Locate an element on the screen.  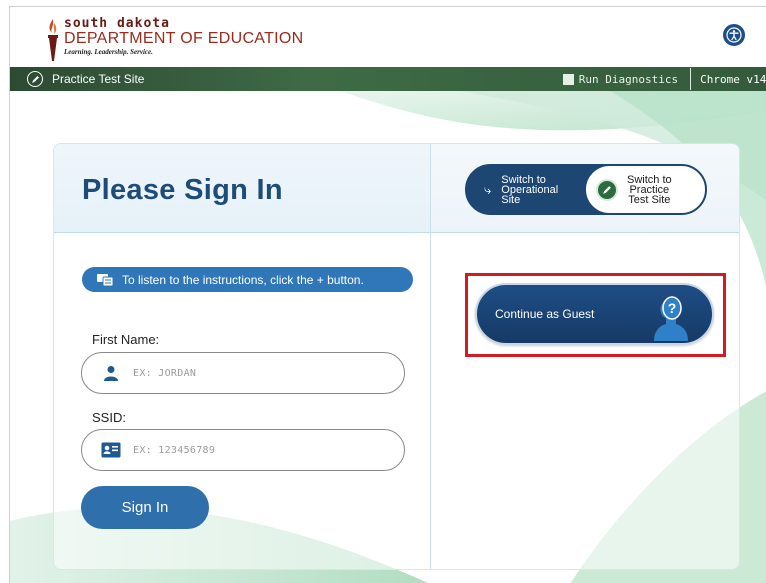
practice-site-indicator: Practice Test Site is located at coordinates (85, 79).